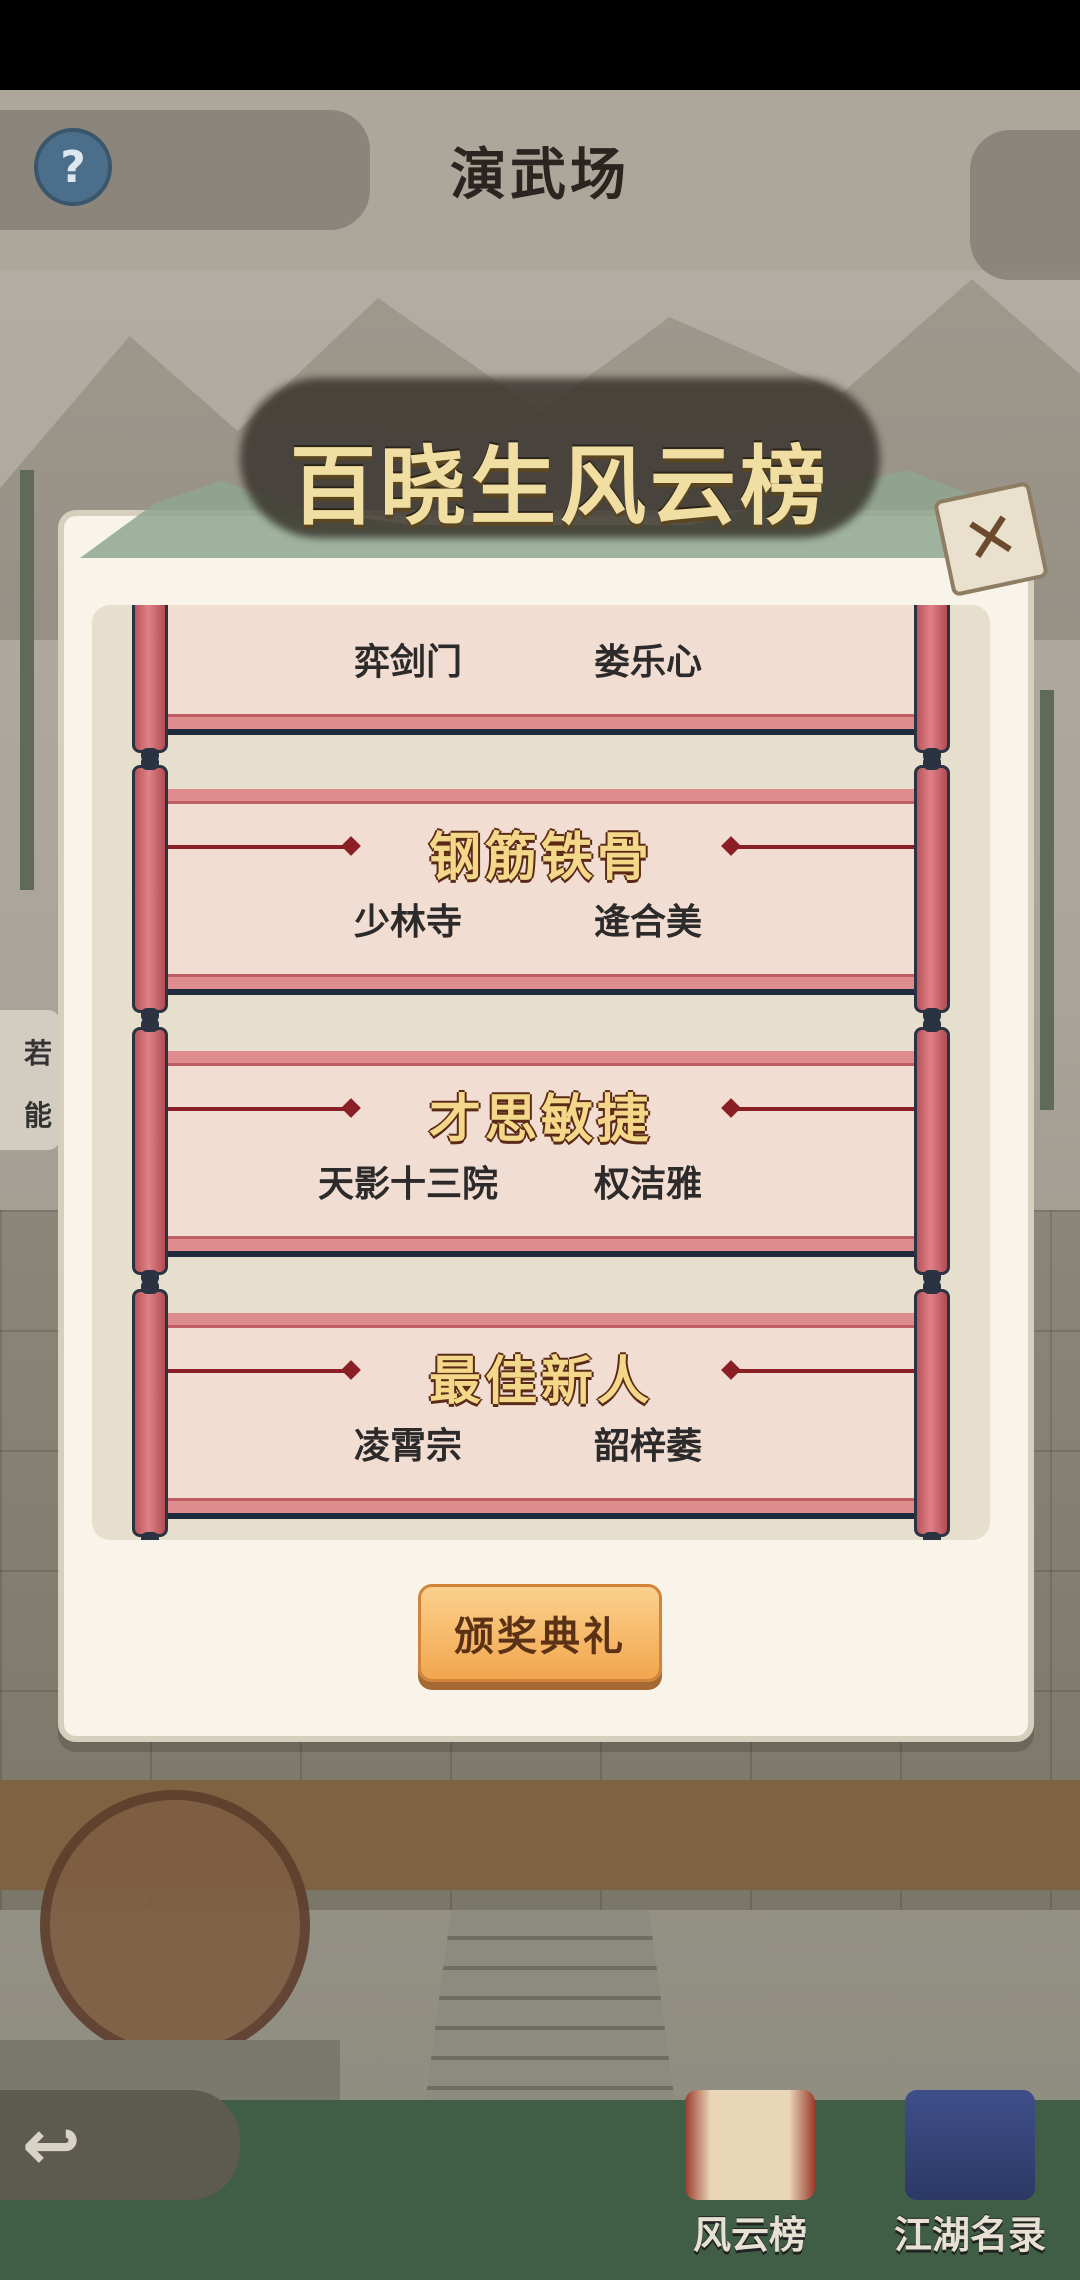  What do you see at coordinates (407, 662) in the screenshot?
I see `award-sect: 弈剑门` at bounding box center [407, 662].